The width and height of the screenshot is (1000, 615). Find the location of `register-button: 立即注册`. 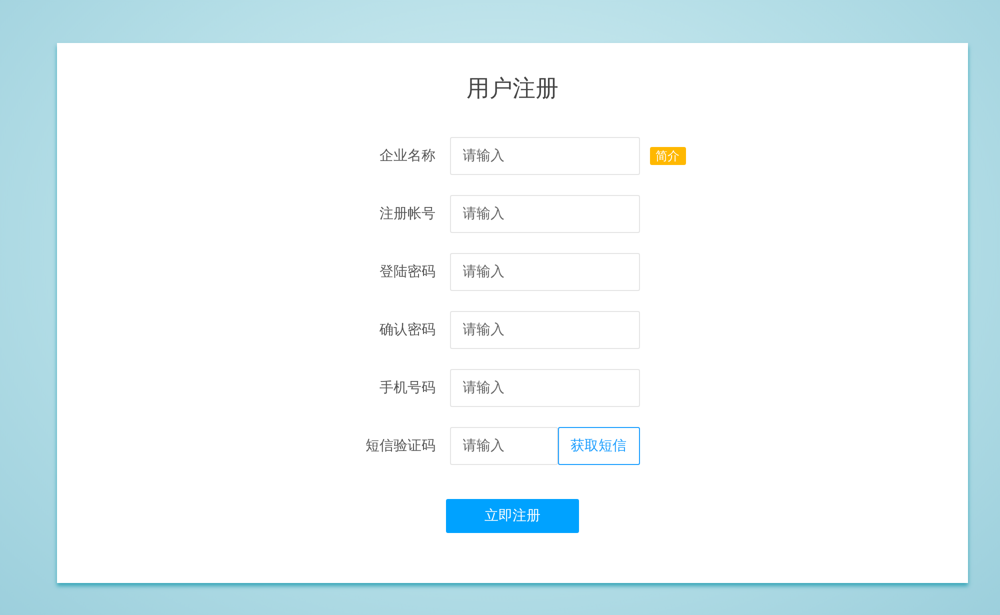

register-button: 立即注册 is located at coordinates (512, 516).